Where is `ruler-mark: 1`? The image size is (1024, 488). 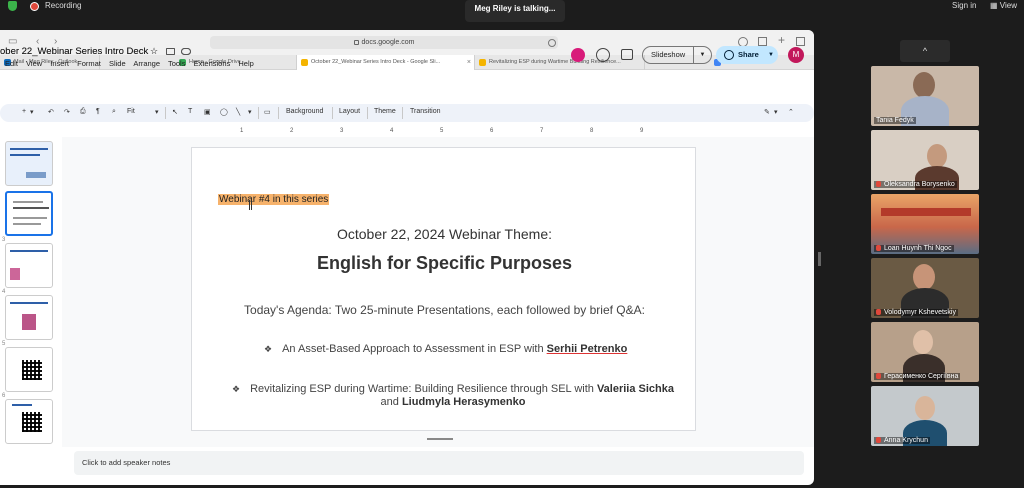
ruler-mark: 1 is located at coordinates (242, 131).